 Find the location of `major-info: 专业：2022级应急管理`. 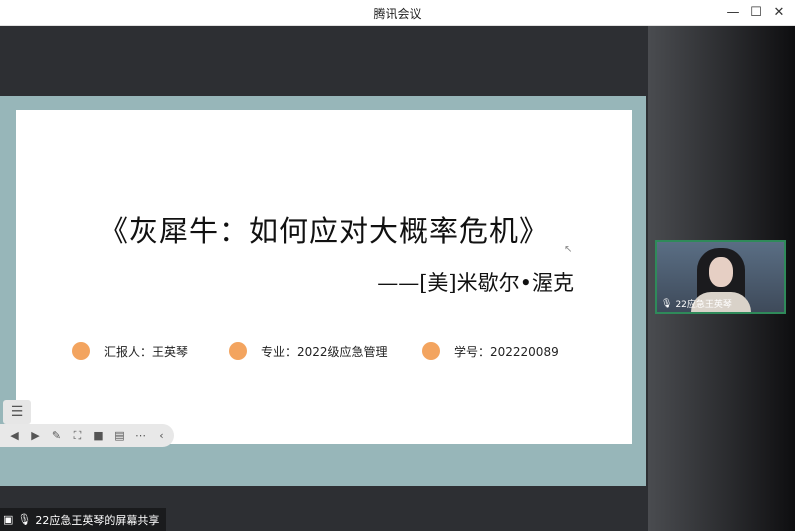

major-info: 专业：2022级应急管理 is located at coordinates (308, 351).